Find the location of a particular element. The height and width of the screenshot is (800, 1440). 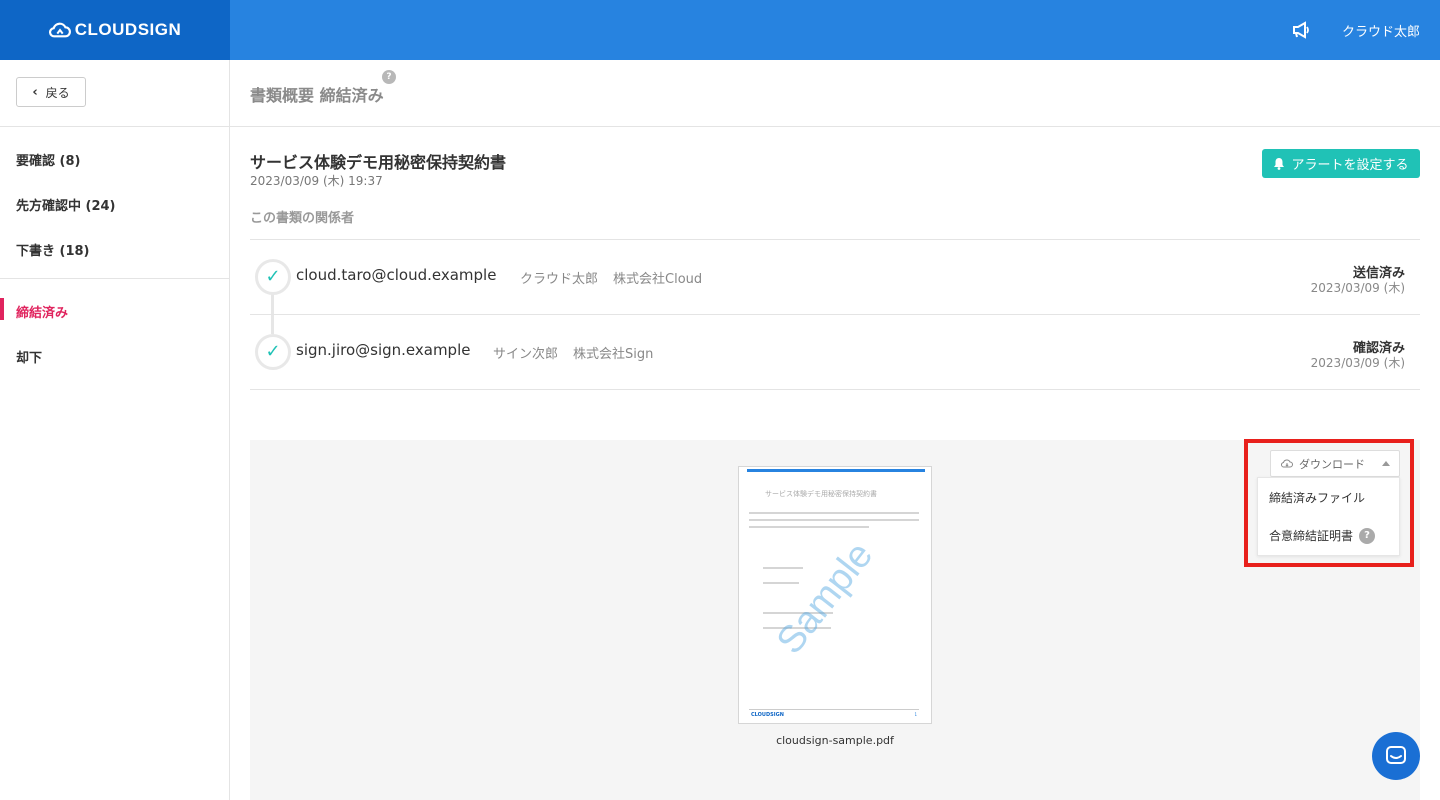

sidebar-item-awaiting-counterparty: 先方確認中 (24) is located at coordinates (66, 204).